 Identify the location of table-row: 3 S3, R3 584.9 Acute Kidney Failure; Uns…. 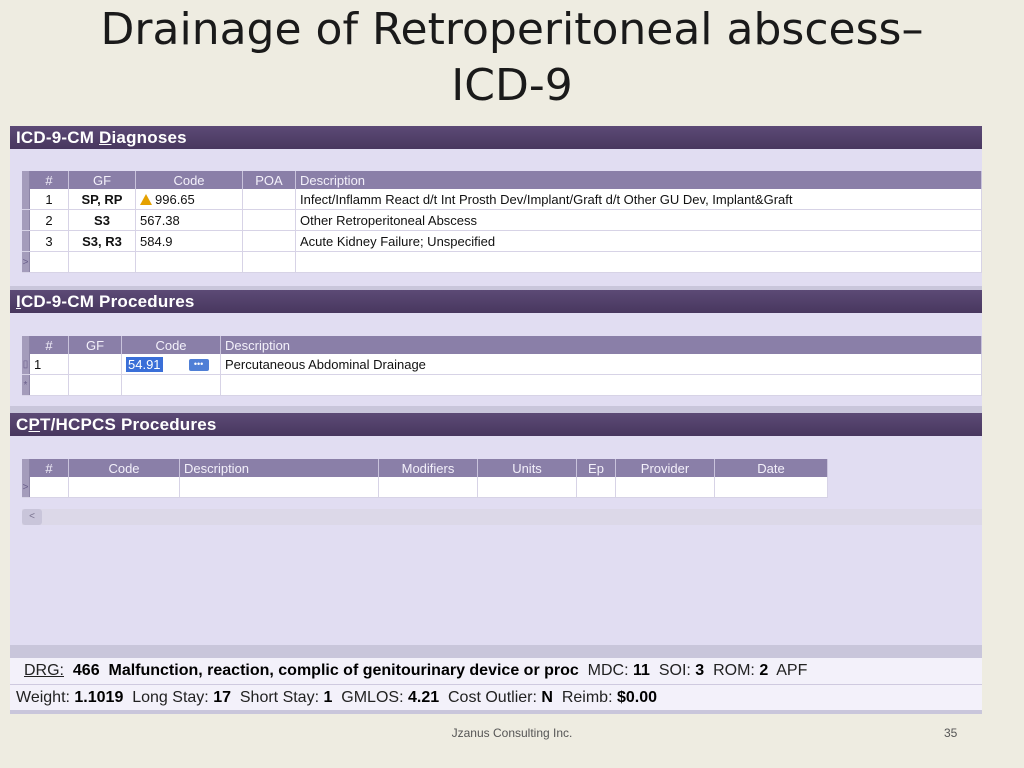
(502, 241).